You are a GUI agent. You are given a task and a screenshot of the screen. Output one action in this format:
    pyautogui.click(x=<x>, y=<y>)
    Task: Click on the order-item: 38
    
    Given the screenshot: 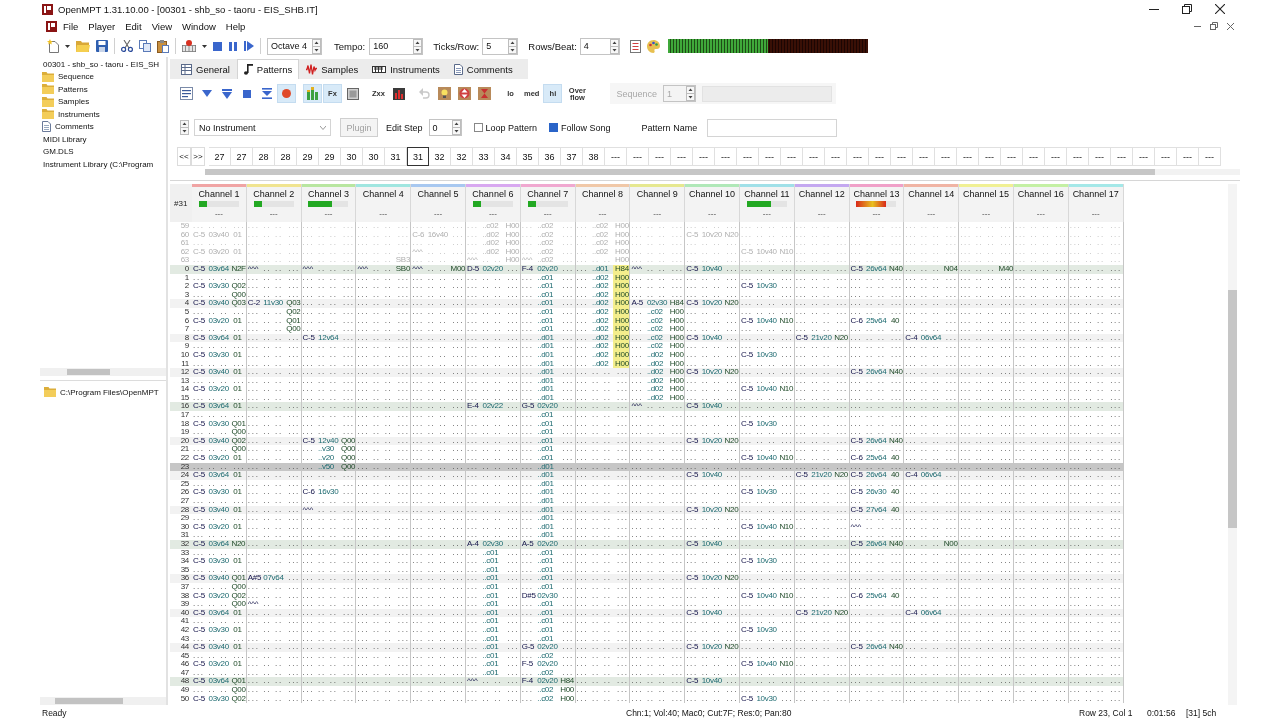 What is the action you would take?
    pyautogui.click(x=594, y=156)
    